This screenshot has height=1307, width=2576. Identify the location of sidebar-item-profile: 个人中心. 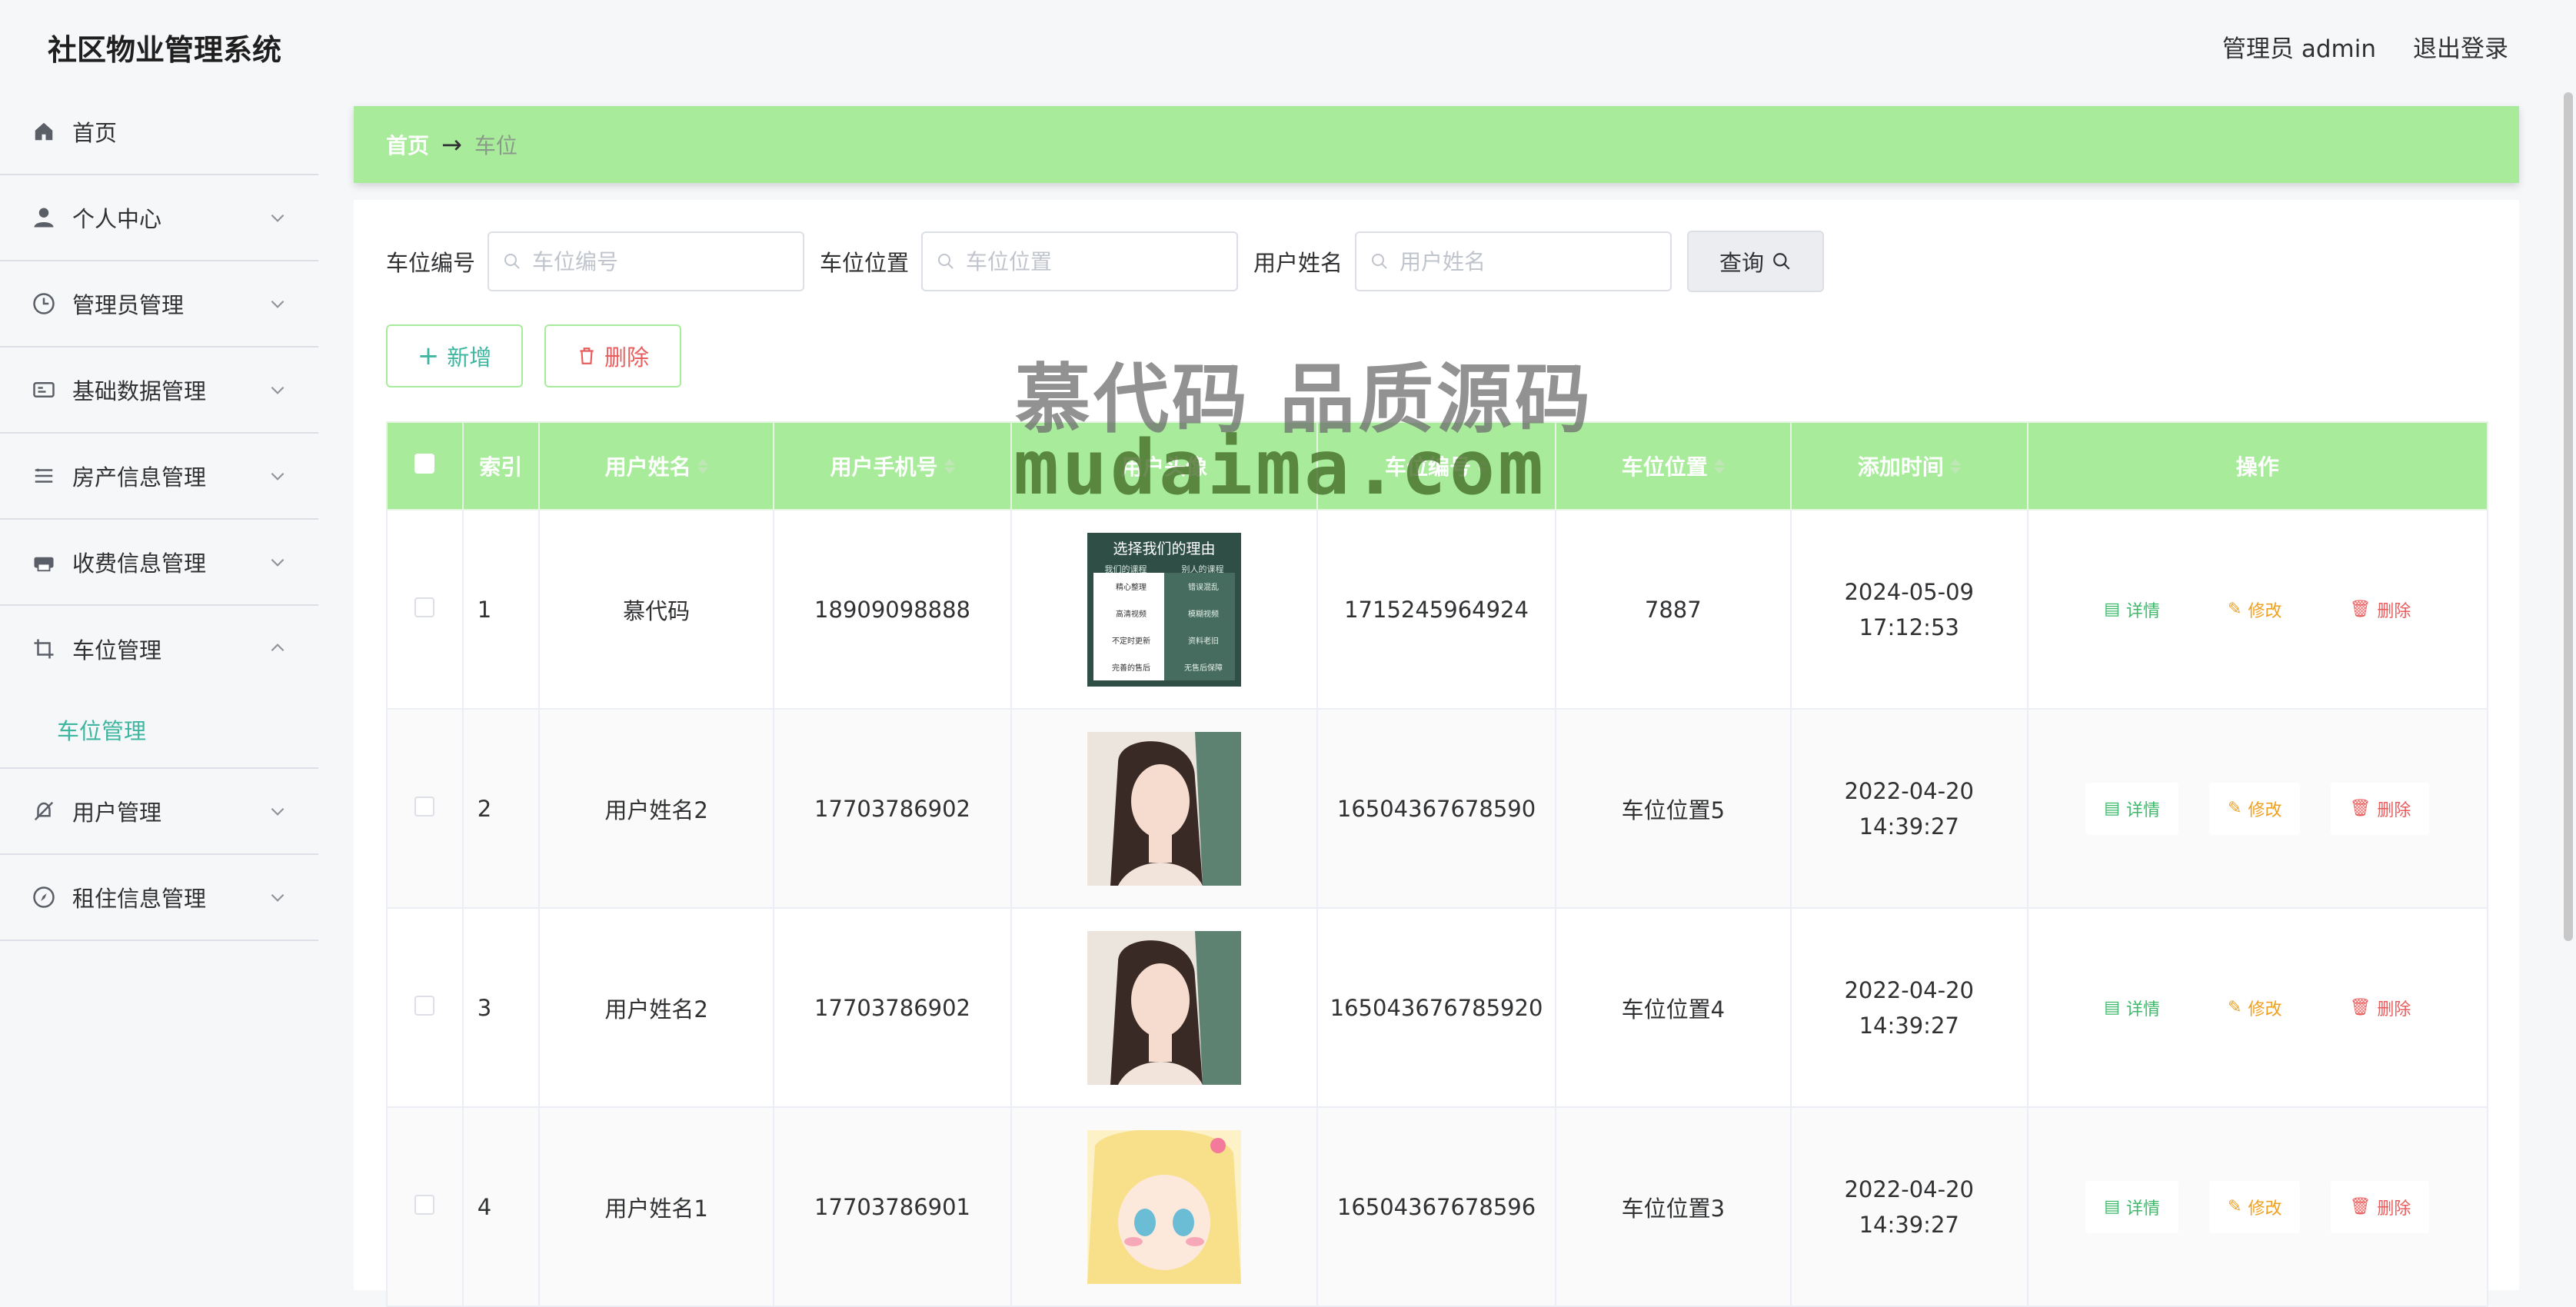
(159, 218).